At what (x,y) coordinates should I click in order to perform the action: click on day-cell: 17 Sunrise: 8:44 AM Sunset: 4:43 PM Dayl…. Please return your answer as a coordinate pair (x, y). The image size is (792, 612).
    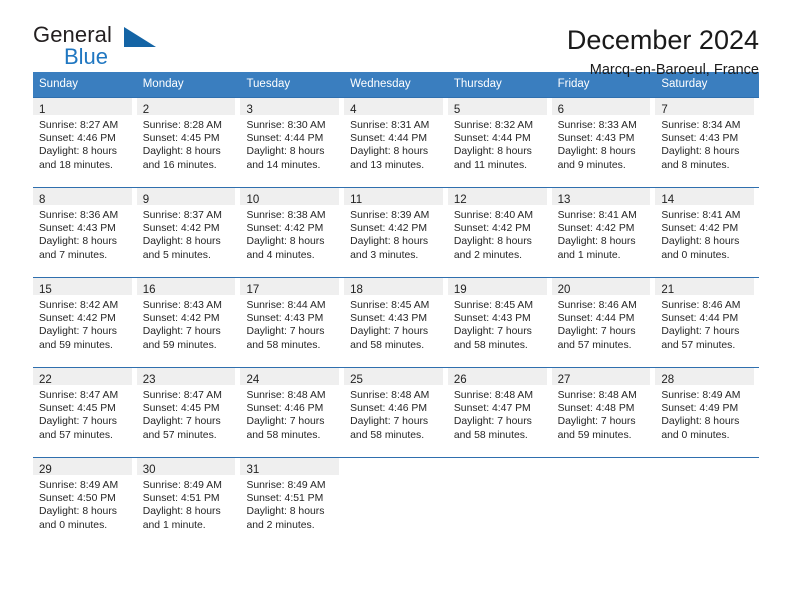
    Looking at the image, I should click on (292, 322).